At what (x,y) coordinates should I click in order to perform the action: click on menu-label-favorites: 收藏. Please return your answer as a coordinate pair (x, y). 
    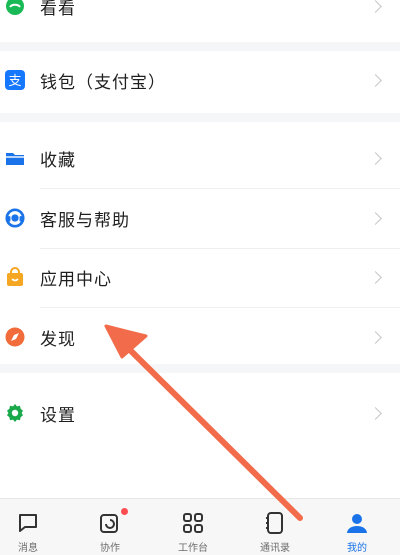
    Looking at the image, I should click on (58, 160).